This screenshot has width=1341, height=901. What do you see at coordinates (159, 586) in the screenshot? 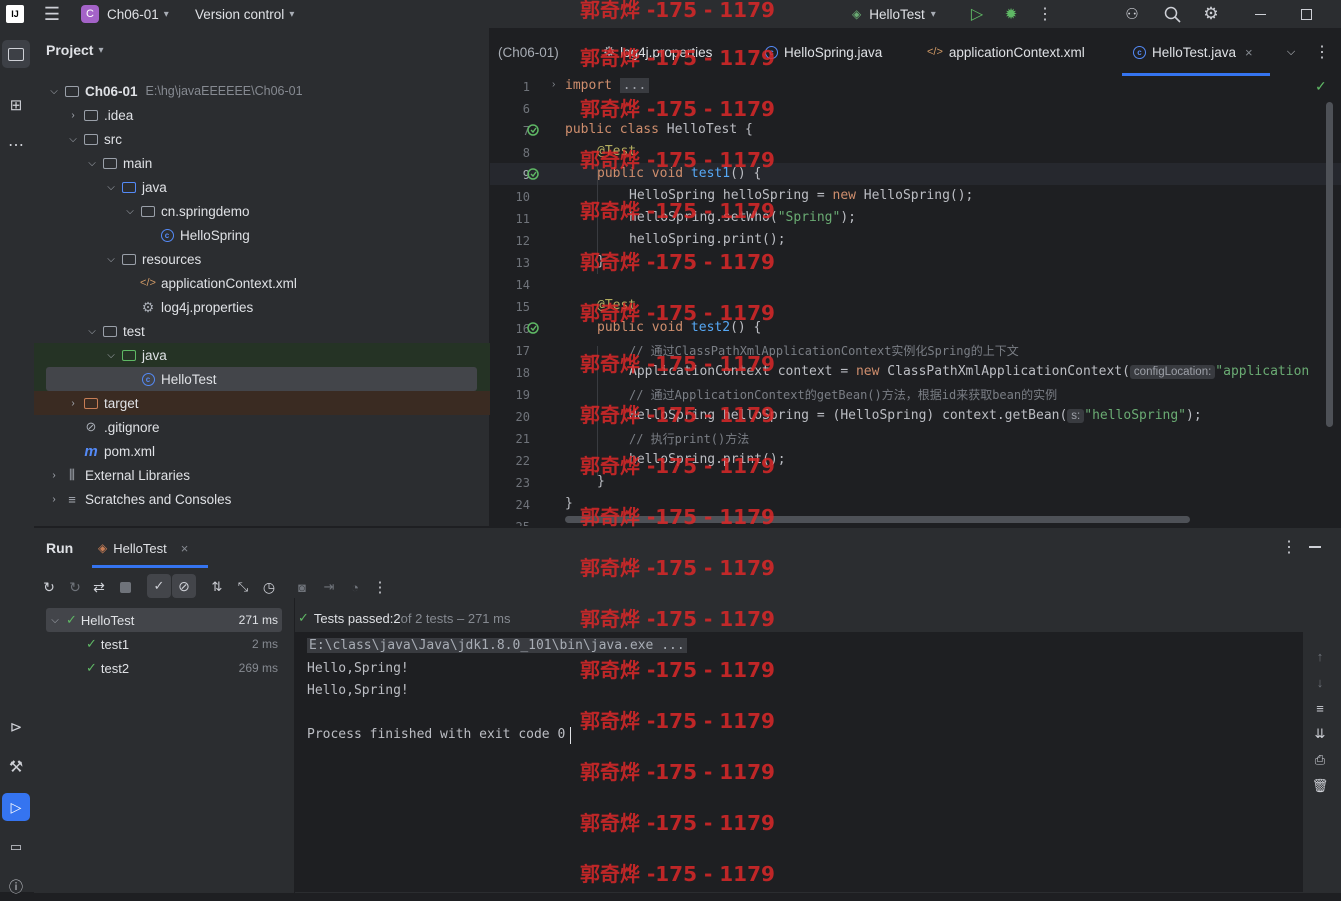
I see `show-passed-icon: ✓` at bounding box center [159, 586].